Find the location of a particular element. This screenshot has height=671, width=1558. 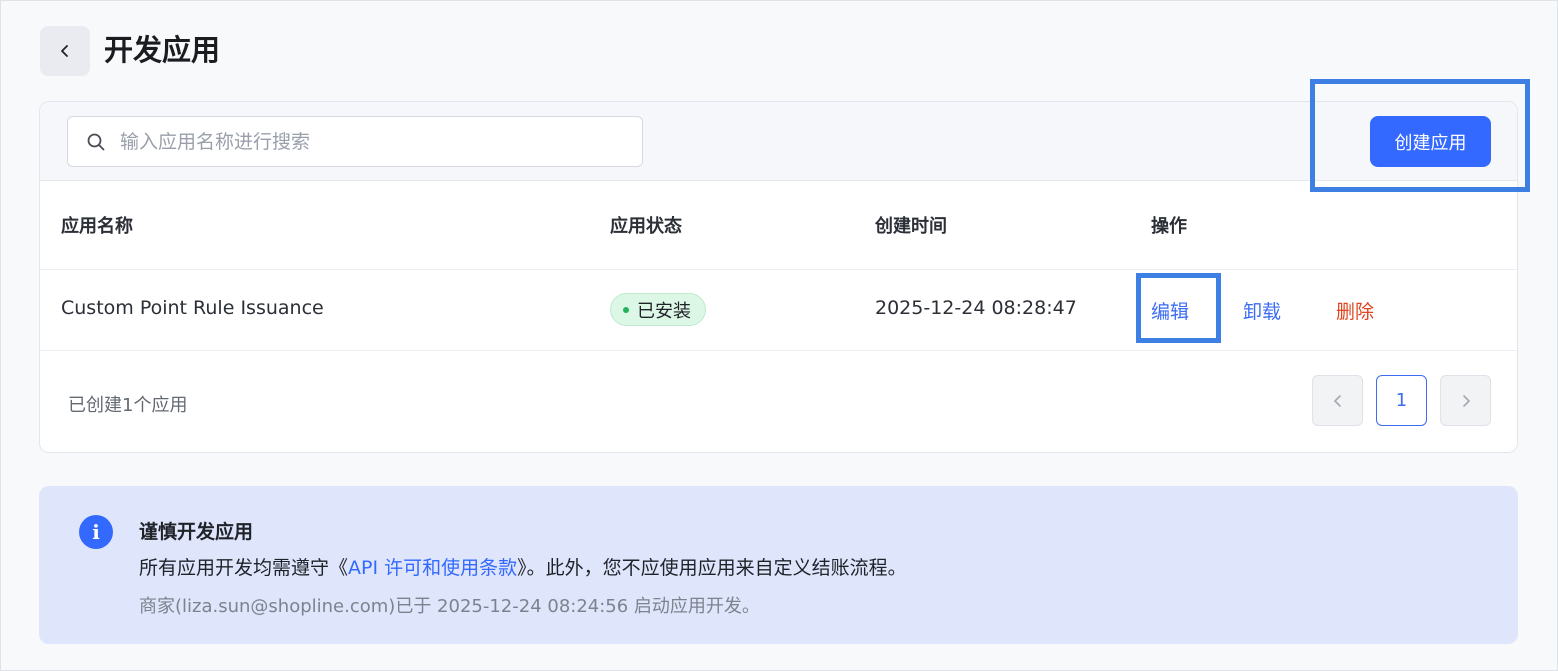

uninstall-button: 卸载 is located at coordinates (1262, 310).